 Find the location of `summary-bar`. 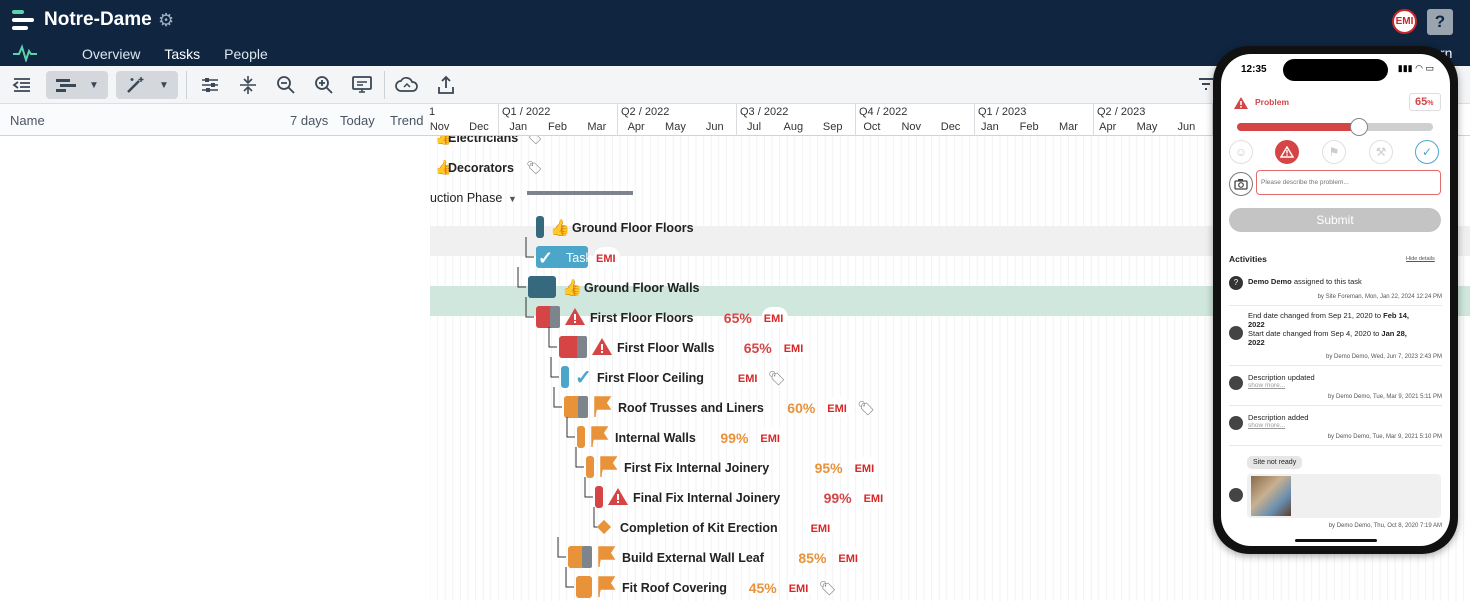

summary-bar is located at coordinates (580, 193).